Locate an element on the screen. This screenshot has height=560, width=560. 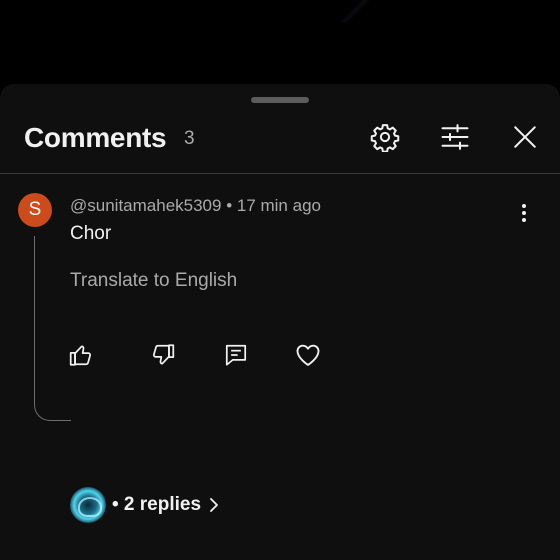
comment-actions is located at coordinates (280, 356).